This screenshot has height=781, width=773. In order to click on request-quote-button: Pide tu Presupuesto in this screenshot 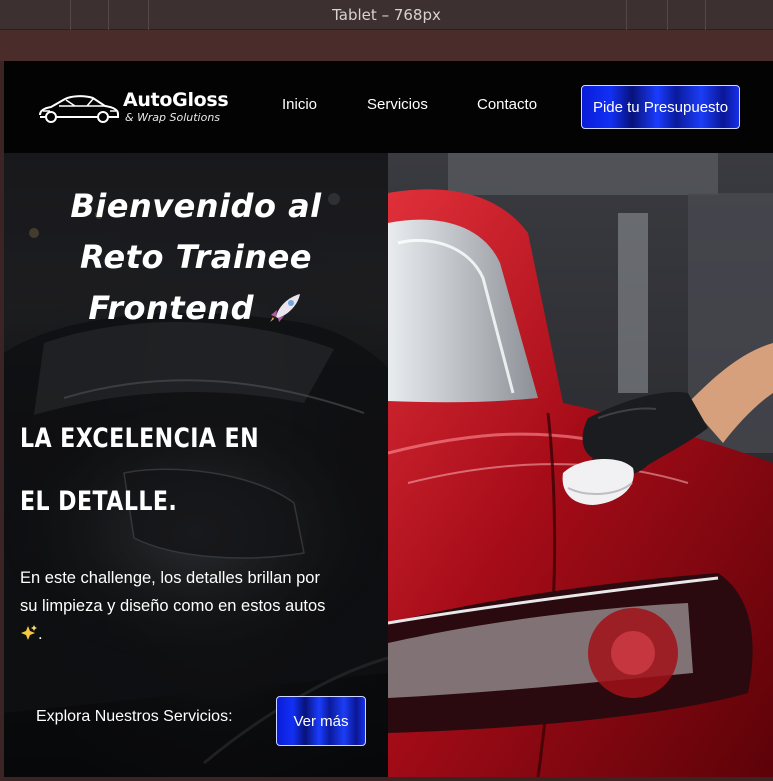, I will do `click(660, 107)`.